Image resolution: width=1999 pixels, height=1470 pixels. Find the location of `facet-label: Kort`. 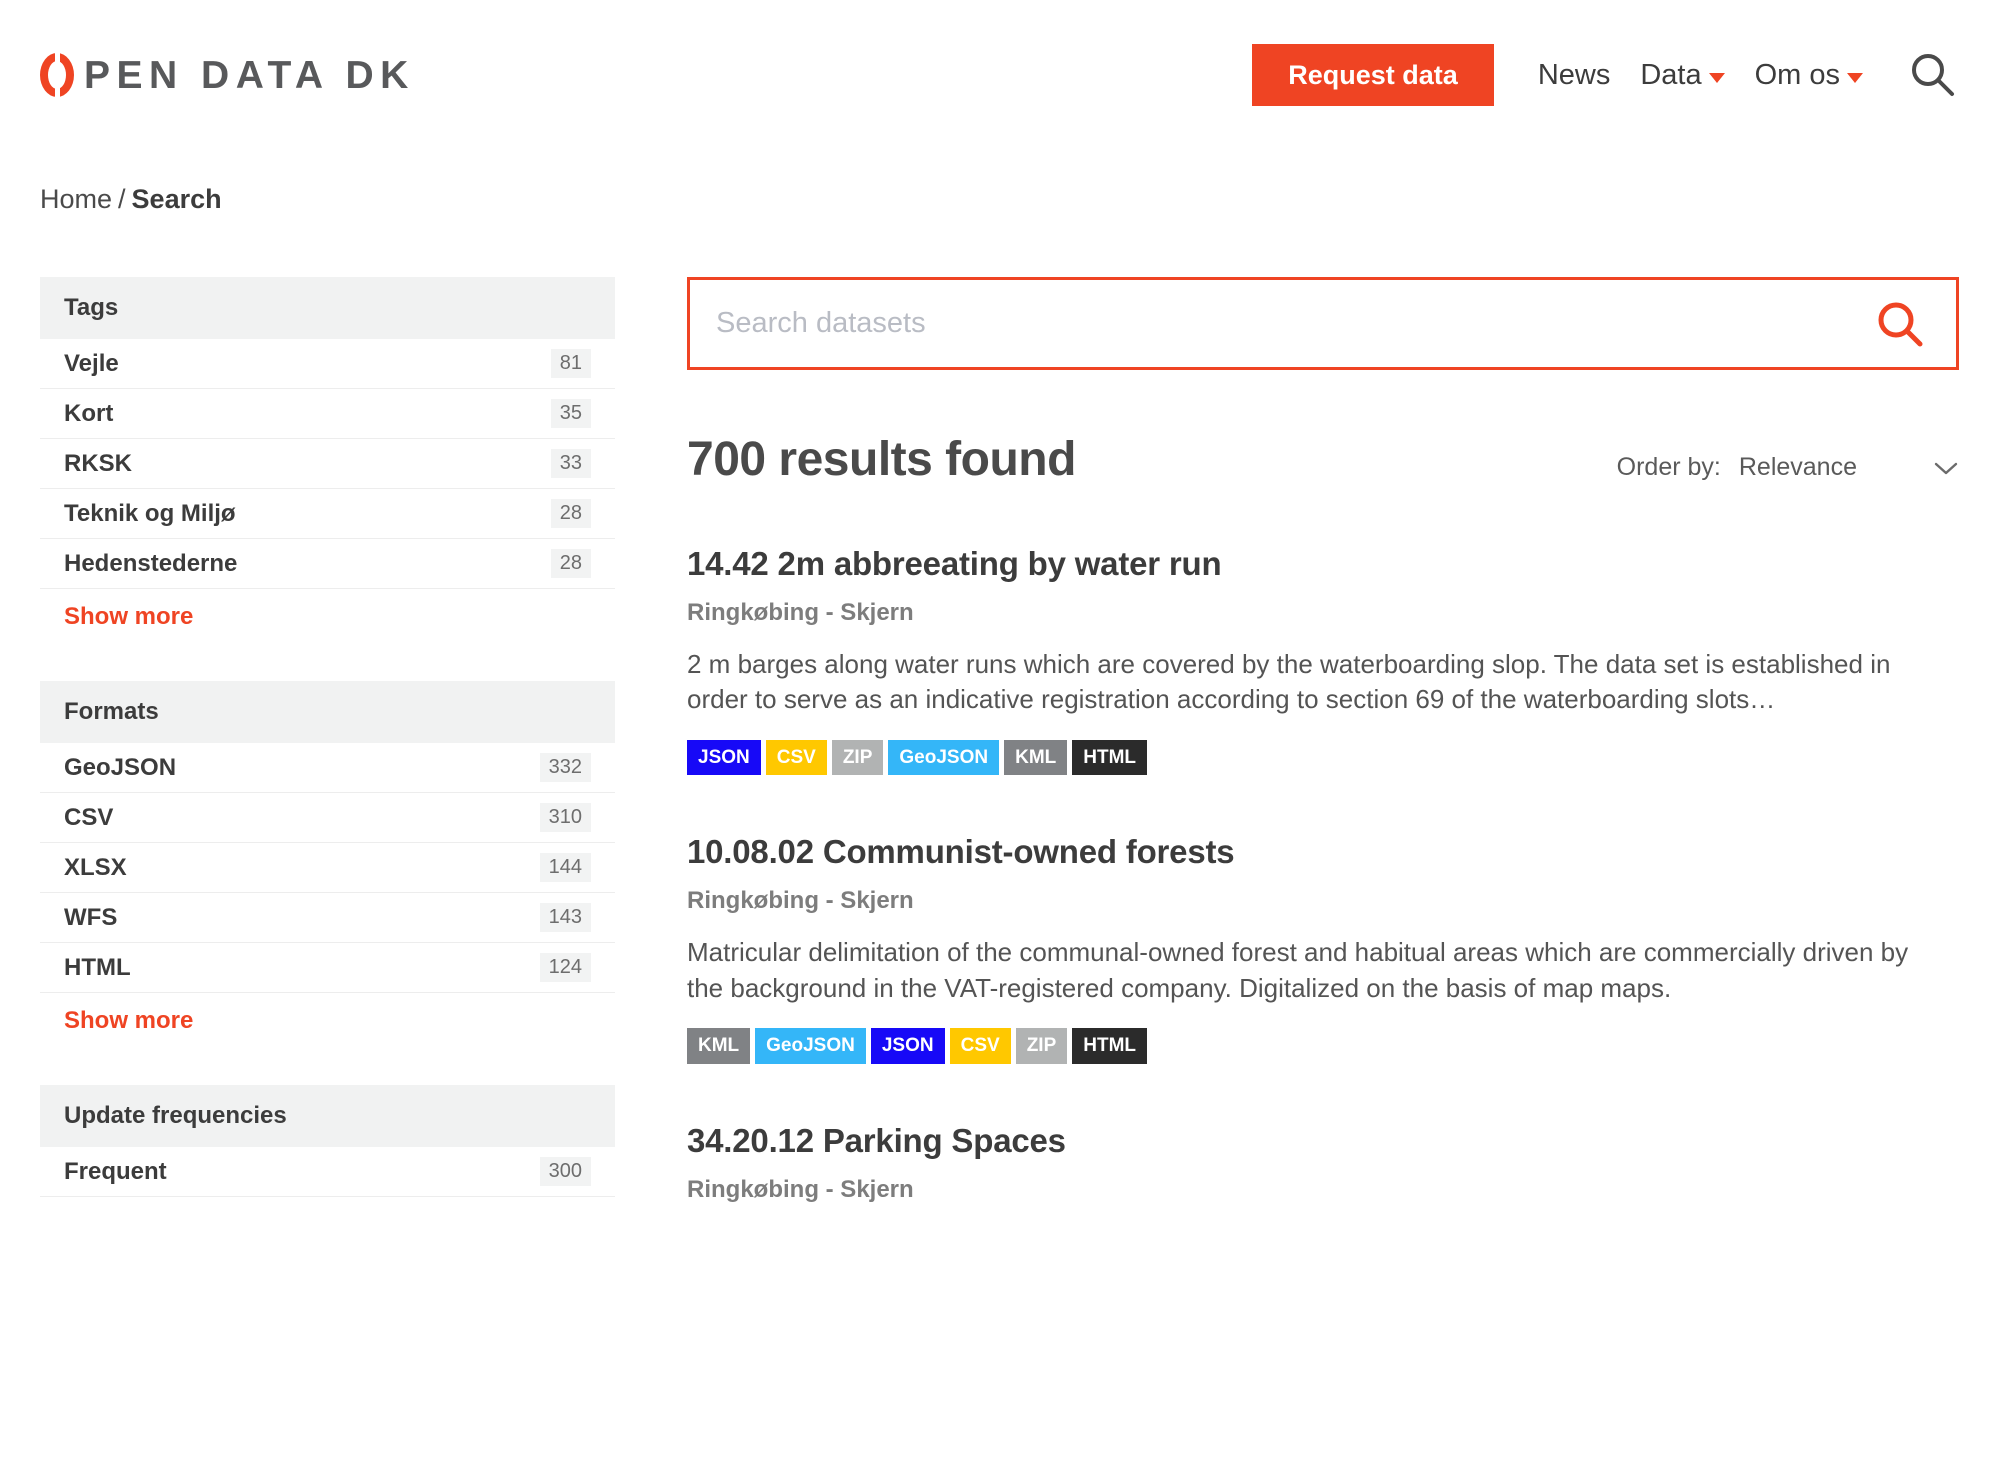

facet-label: Kort is located at coordinates (89, 413).